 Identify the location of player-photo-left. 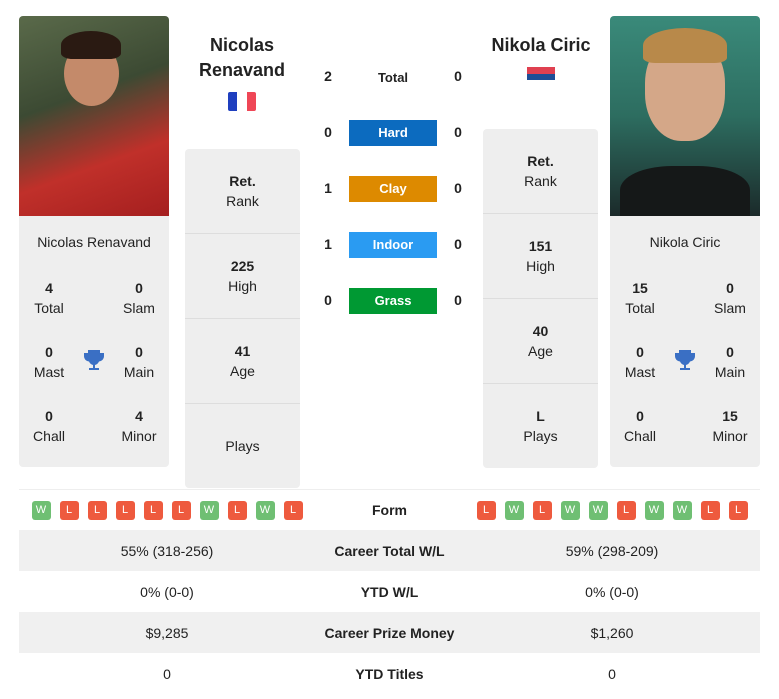
(94, 116).